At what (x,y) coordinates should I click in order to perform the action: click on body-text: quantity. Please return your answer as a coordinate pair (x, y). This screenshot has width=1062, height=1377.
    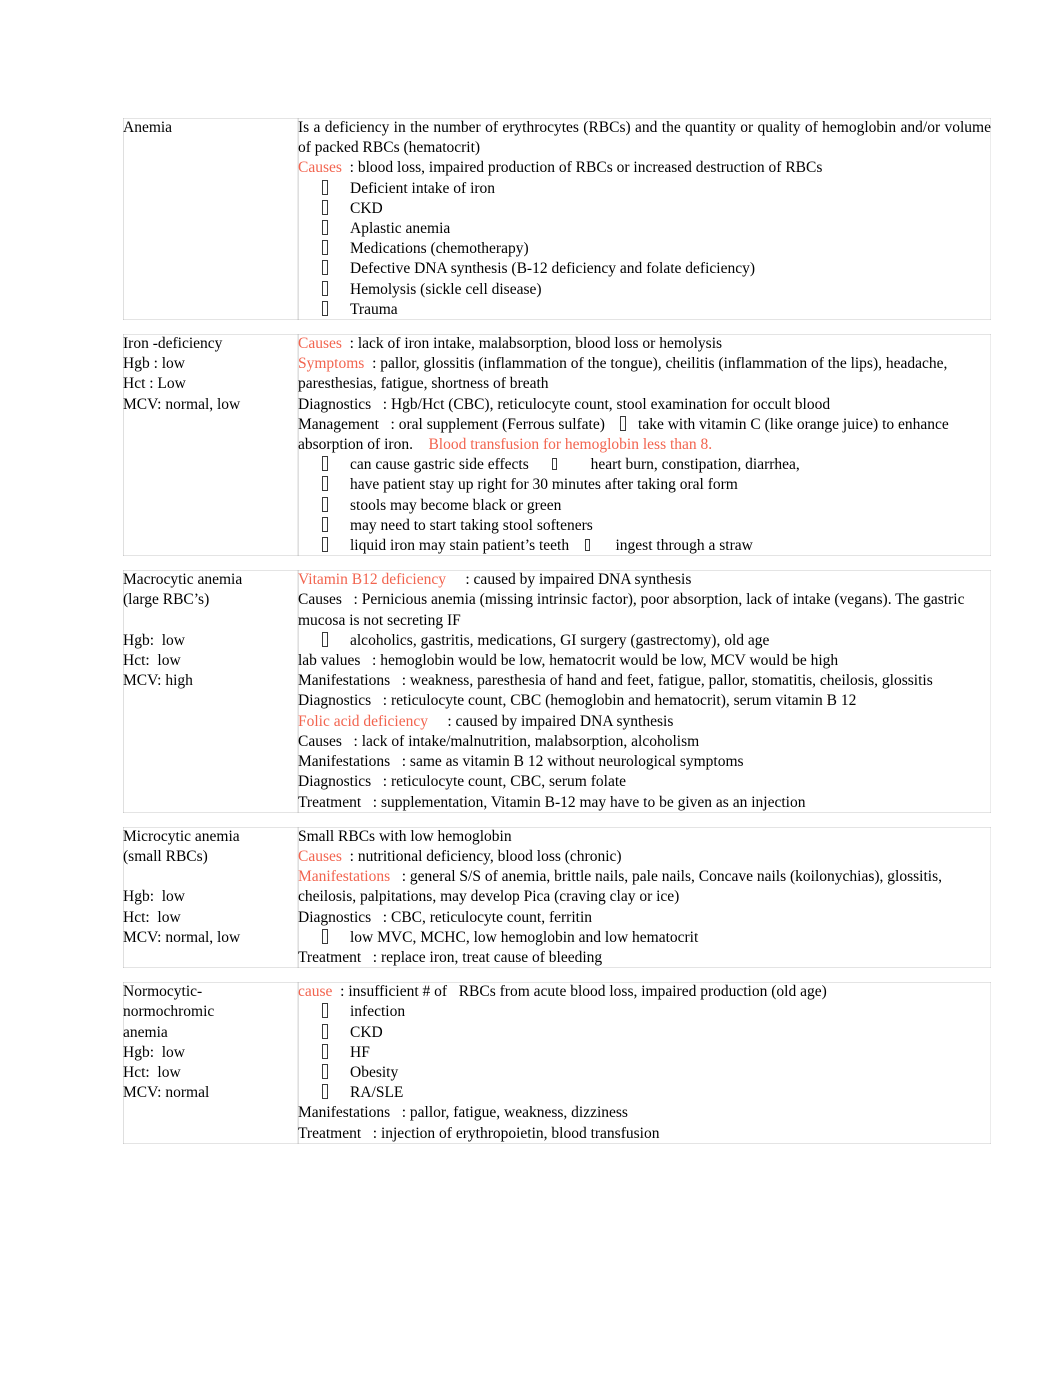
    Looking at the image, I should click on (710, 127).